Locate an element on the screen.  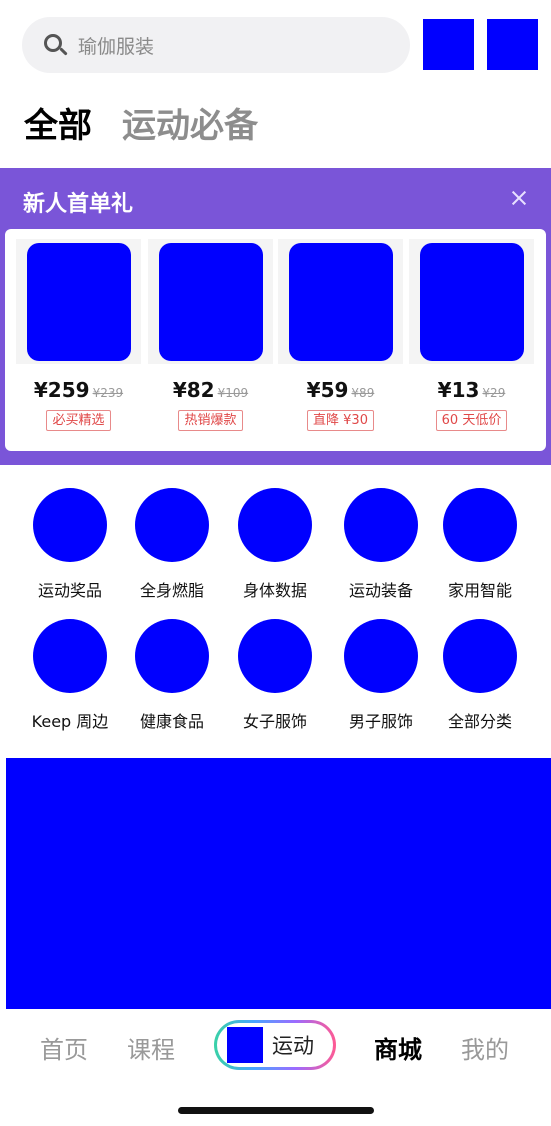
home-indicator is located at coordinates (276, 1110).